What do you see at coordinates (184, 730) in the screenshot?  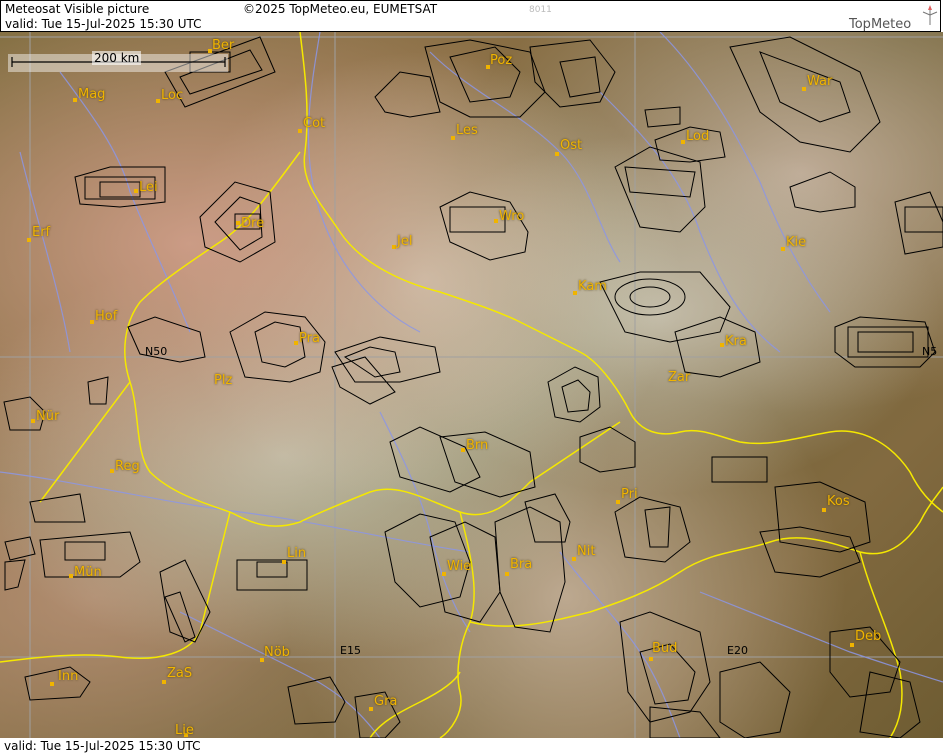 I see `city-lie: Lie` at bounding box center [184, 730].